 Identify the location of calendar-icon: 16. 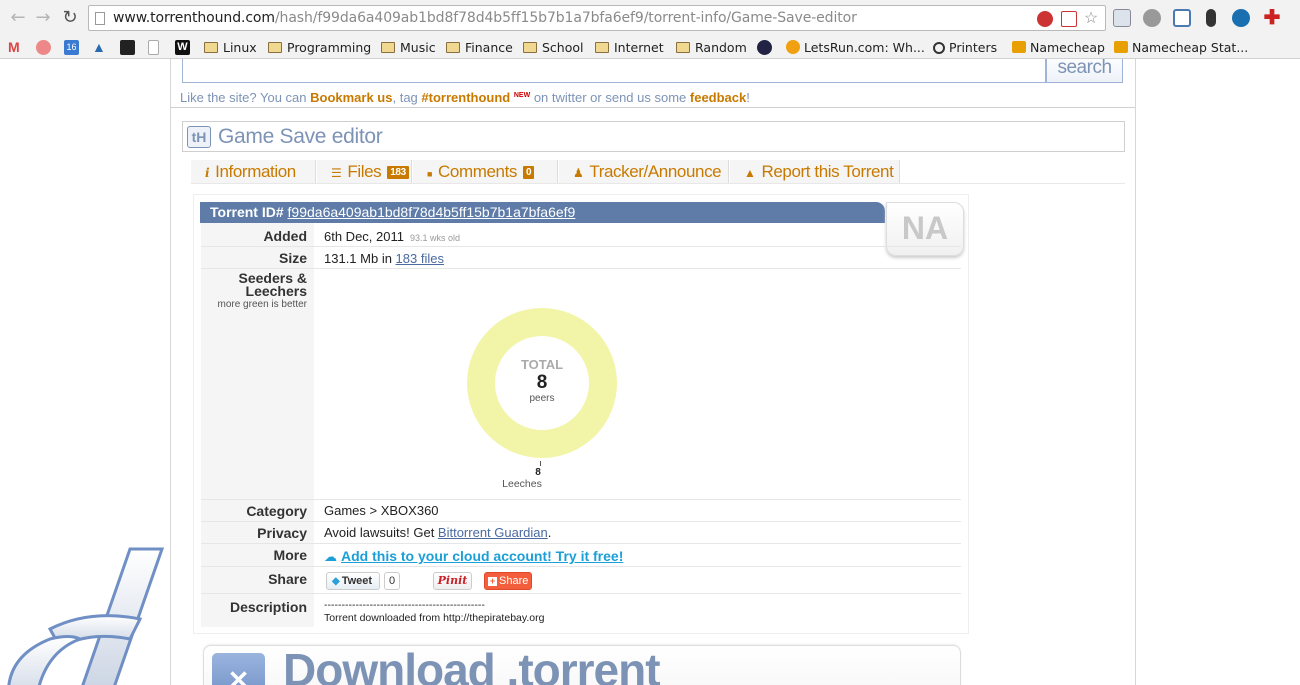
(71, 47).